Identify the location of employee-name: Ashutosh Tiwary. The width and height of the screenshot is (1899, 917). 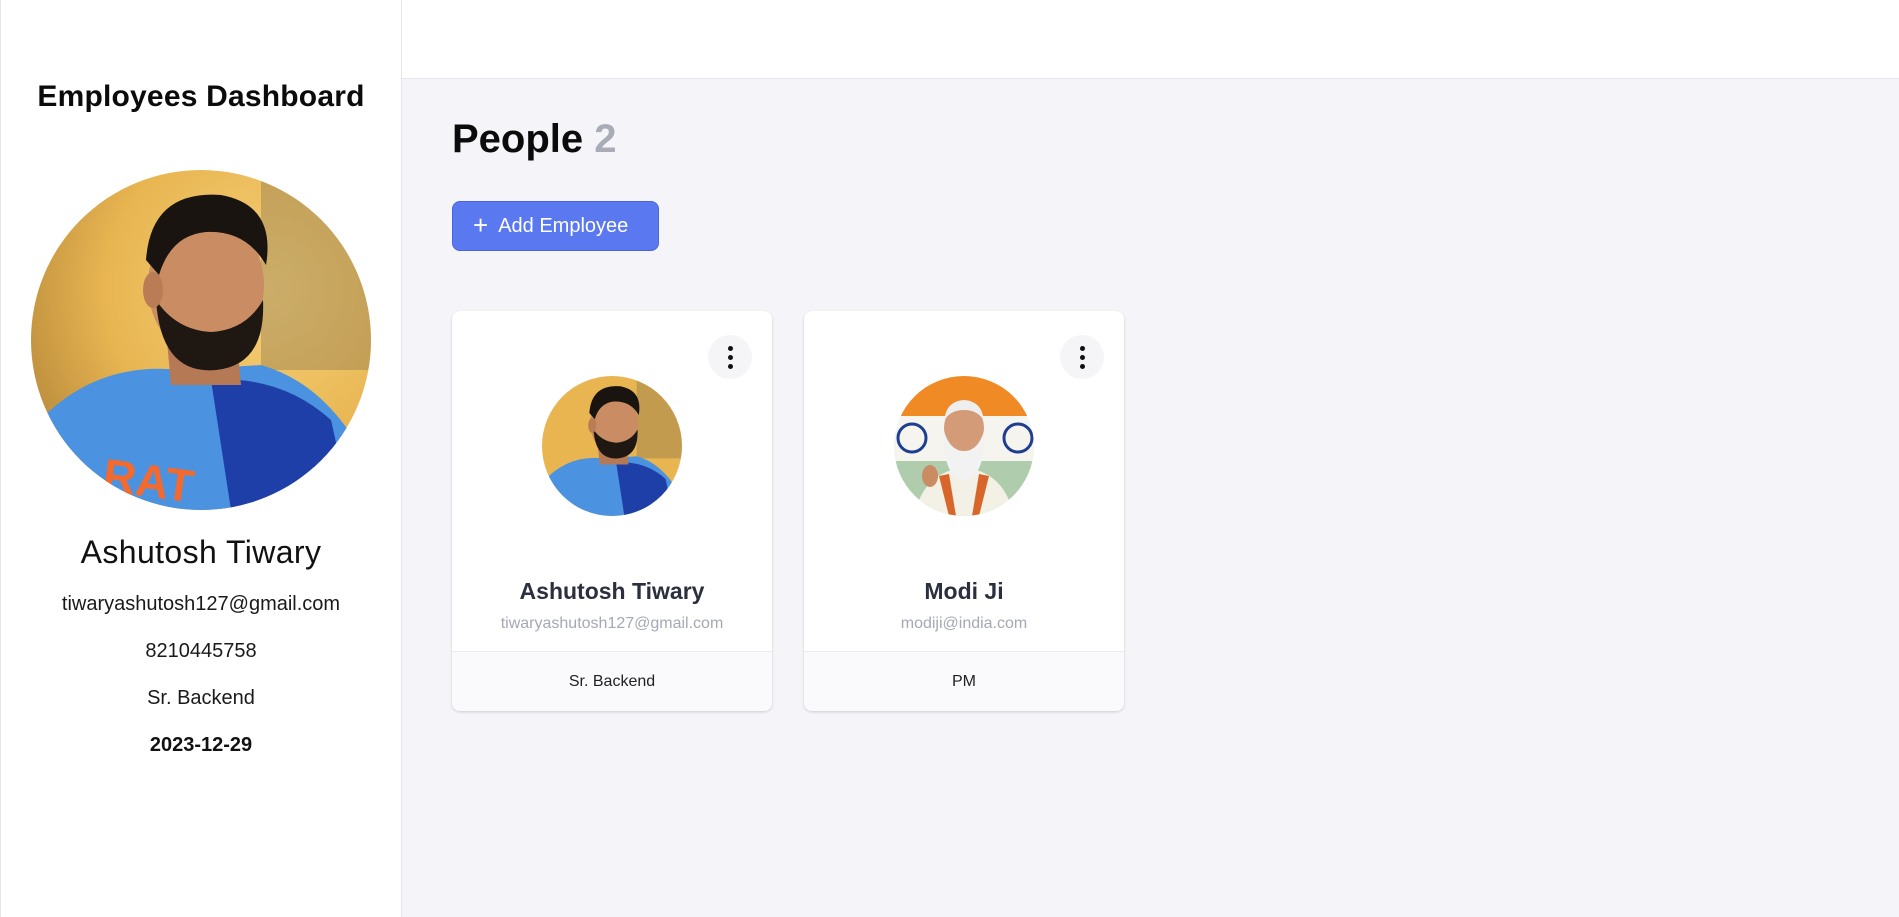
(612, 591).